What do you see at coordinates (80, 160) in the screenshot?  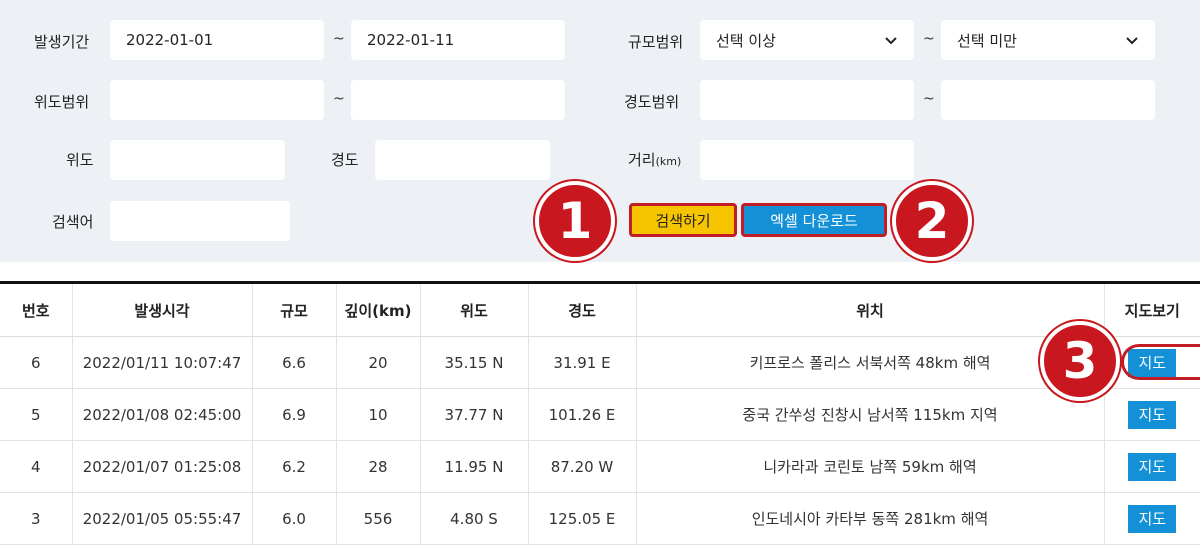 I see `lat-label: 위도` at bounding box center [80, 160].